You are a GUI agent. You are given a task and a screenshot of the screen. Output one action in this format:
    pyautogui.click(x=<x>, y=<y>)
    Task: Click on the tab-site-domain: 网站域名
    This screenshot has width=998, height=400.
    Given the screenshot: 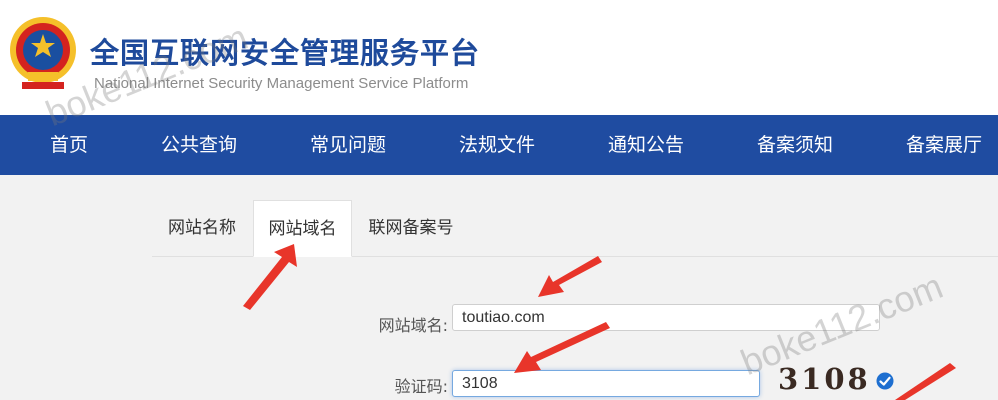 What is the action you would take?
    pyautogui.click(x=302, y=228)
    